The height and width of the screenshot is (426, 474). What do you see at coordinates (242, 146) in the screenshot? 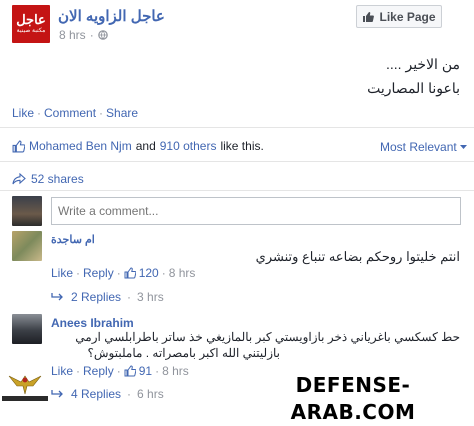
I see `likes-suffix: like this.` at bounding box center [242, 146].